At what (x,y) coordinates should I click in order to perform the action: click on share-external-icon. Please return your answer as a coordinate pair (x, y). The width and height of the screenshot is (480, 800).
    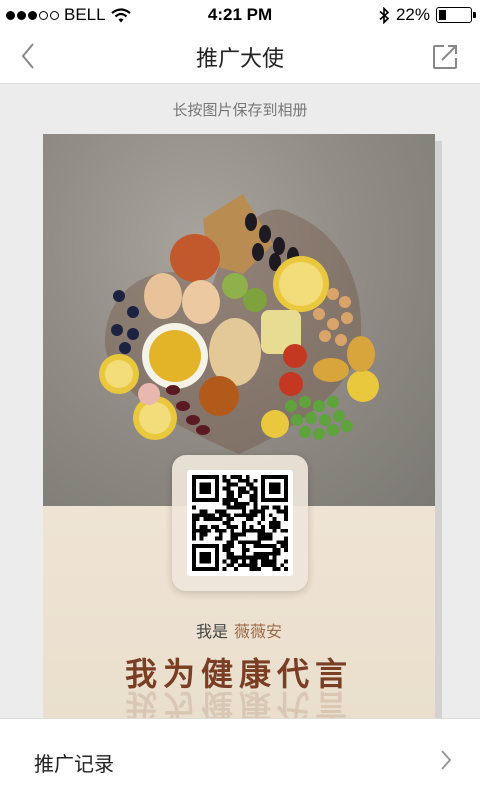
    Looking at the image, I should click on (445, 57).